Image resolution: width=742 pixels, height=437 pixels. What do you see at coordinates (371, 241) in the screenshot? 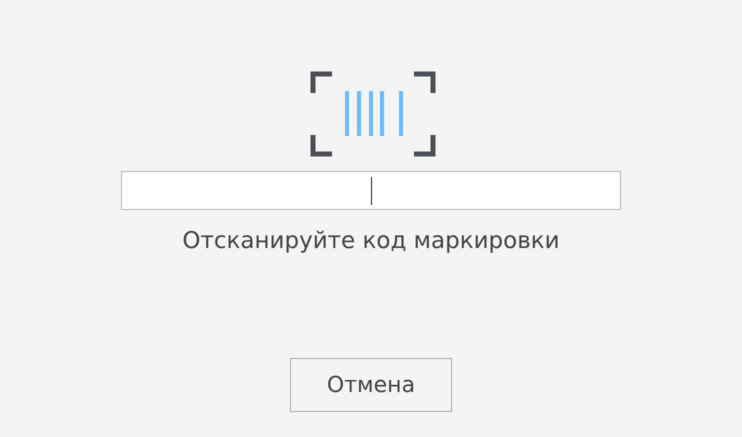
I see `instruction-text: Отсканируйте код маркировки` at bounding box center [371, 241].